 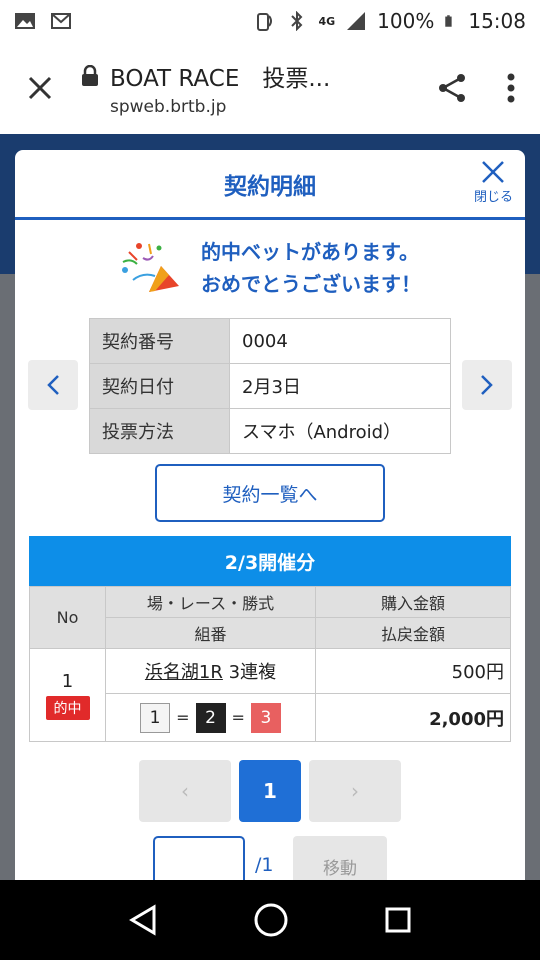 What do you see at coordinates (340, 341) in the screenshot?
I see `info-value: 0004` at bounding box center [340, 341].